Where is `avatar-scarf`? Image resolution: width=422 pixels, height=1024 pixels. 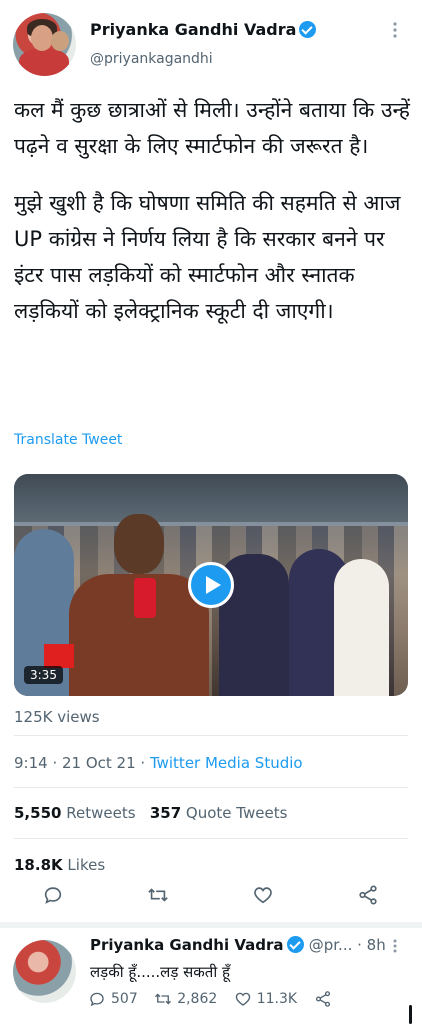
avatar-scarf is located at coordinates (44, 62).